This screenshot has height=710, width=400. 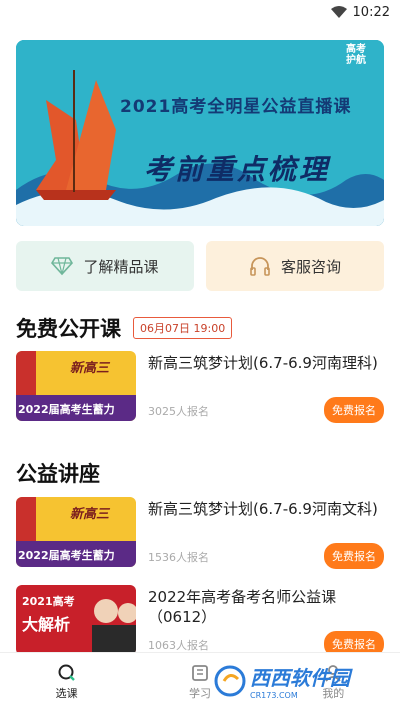 What do you see at coordinates (200, 266) in the screenshot?
I see `quick-cards: 了解精品课 客服咨询` at bounding box center [200, 266].